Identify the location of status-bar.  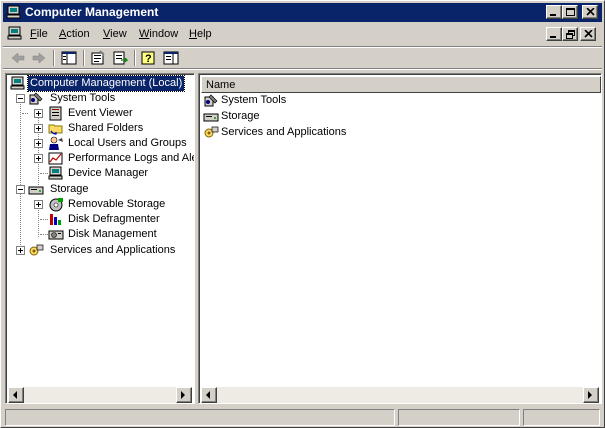
(302, 417).